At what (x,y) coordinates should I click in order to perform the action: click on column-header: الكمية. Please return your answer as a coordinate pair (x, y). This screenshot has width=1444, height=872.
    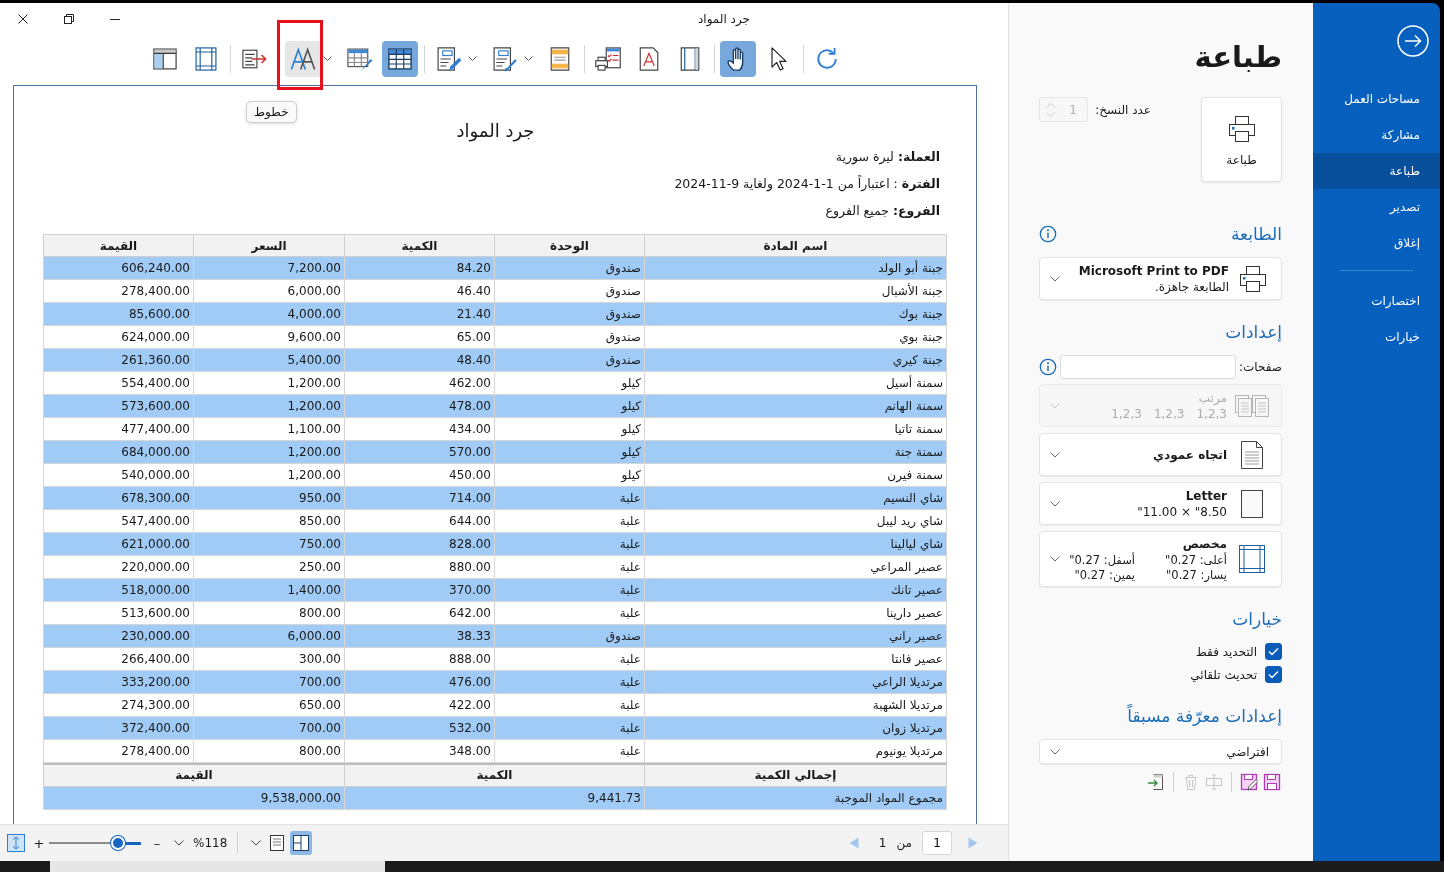
    Looking at the image, I should click on (494, 775).